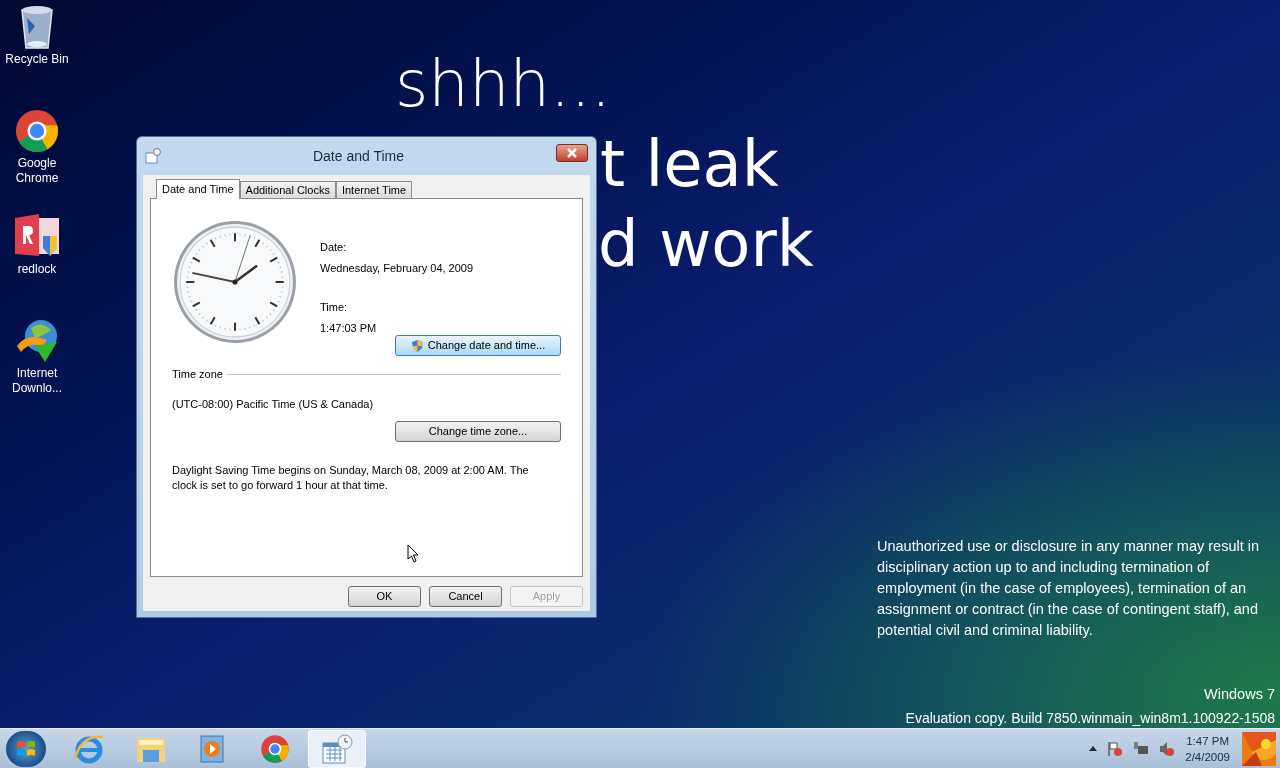 This screenshot has height=768, width=1280. I want to click on show-hidden-icons-icon, so click(1093, 748).